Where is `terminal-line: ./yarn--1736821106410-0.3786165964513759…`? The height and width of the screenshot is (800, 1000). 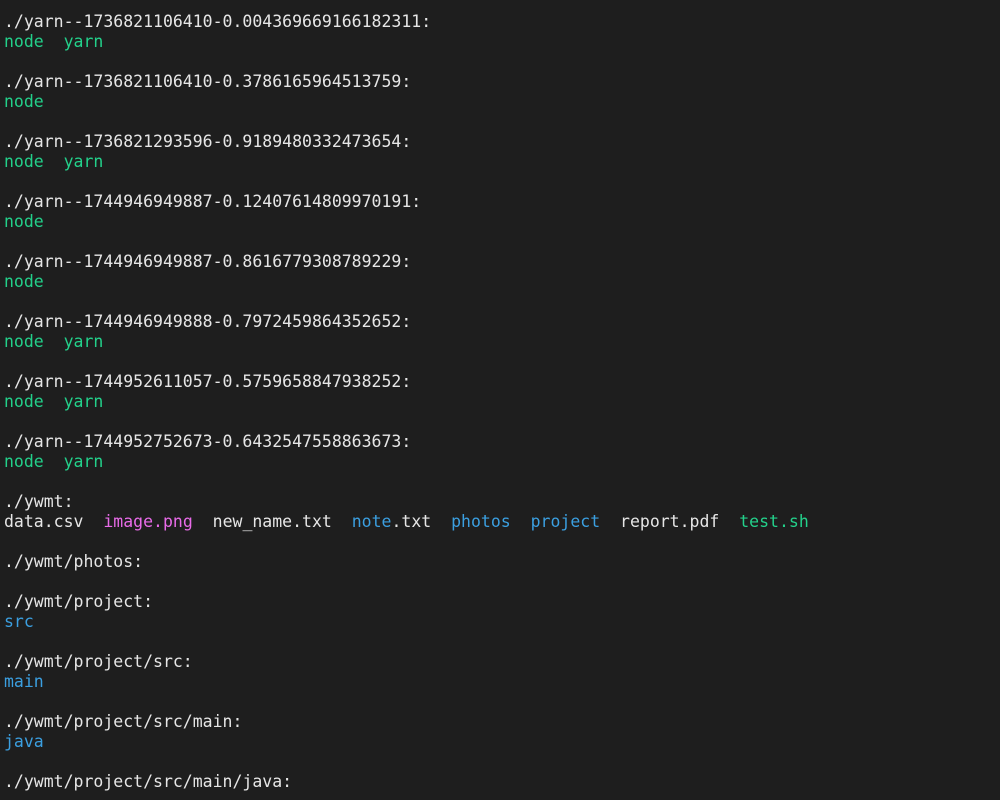 terminal-line: ./yarn--1736821106410-0.3786165964513759… is located at coordinates (207, 82).